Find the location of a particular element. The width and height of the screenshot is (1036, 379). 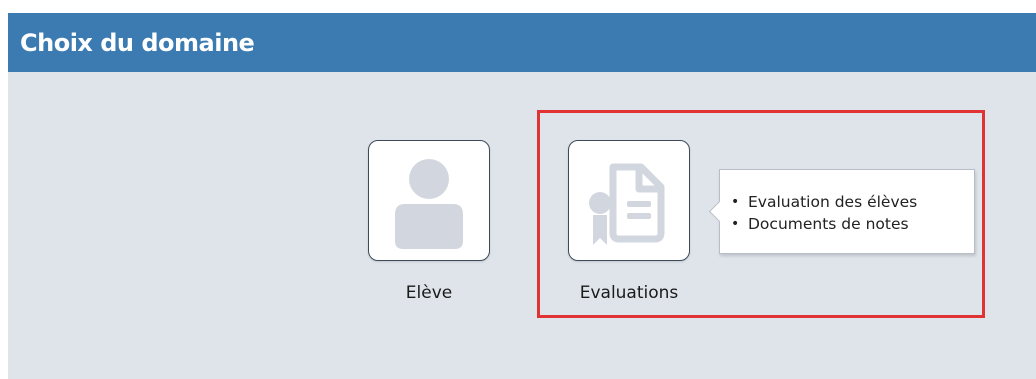

domain-tile-eleve is located at coordinates (429, 200).